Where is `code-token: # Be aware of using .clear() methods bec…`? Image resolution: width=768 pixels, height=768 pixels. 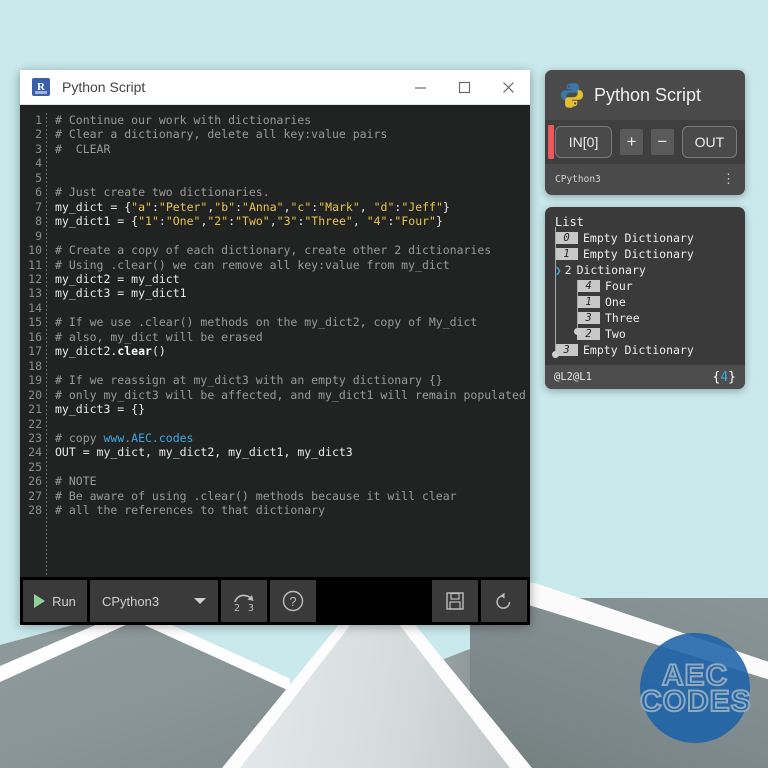
code-token: # Be aware of using .clear() methods bec… is located at coordinates (256, 495).